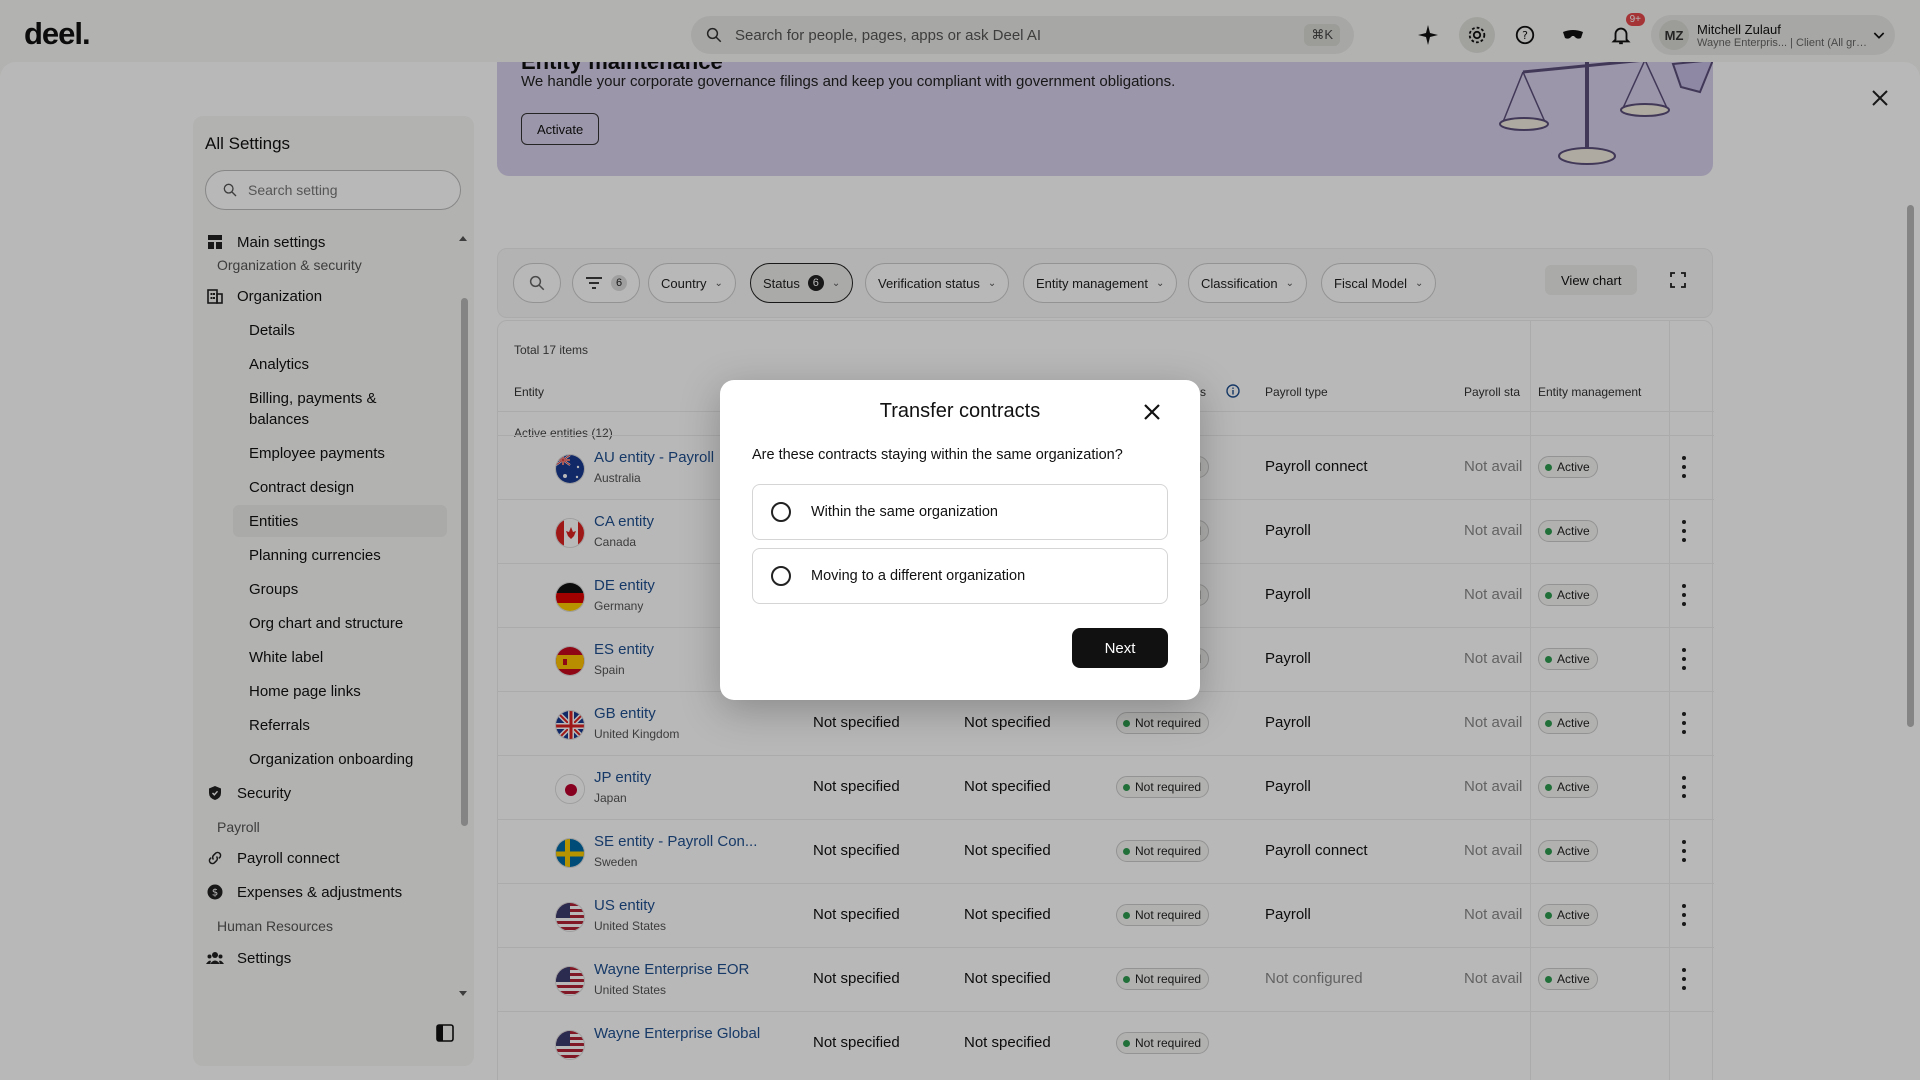  I want to click on next-button: Next, so click(1120, 648).